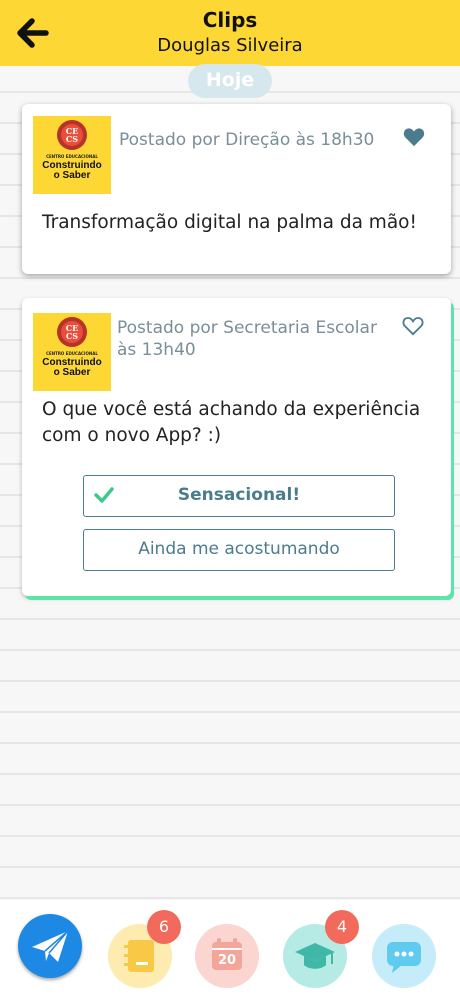 The width and height of the screenshot is (460, 996). I want to click on poll-option-acostumando: Ainda me acostumando, so click(239, 550).